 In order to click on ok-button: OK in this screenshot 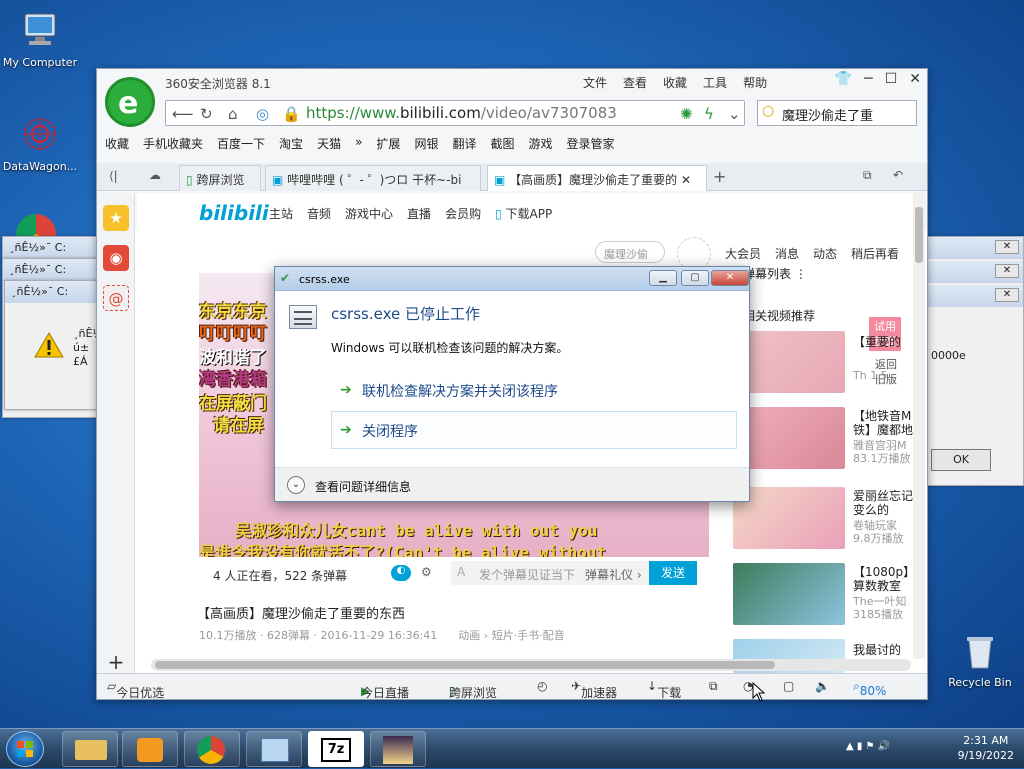, I will do `click(961, 460)`.